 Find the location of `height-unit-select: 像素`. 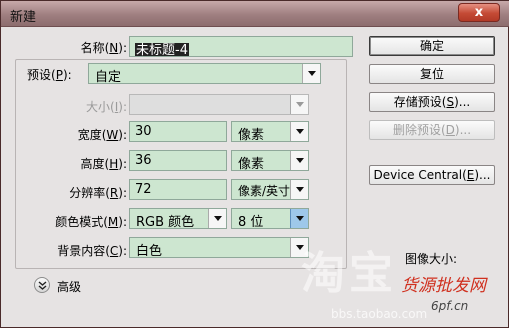

height-unit-select: 像素 is located at coordinates (270, 161).